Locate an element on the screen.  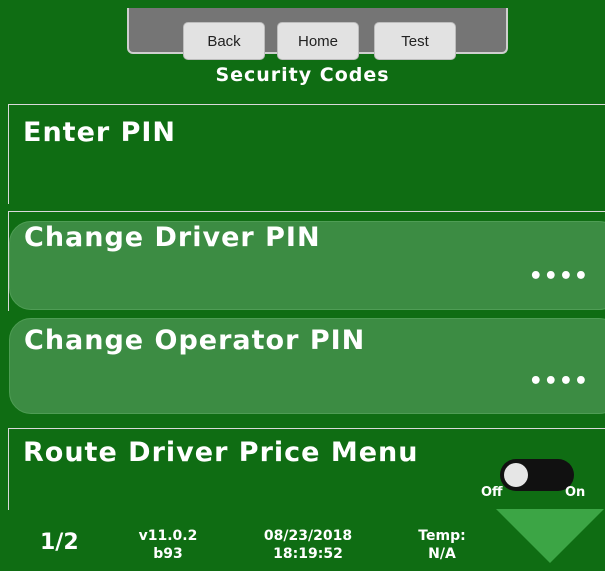
change-operator-pin-label: Change Operator PIN is located at coordinates (195, 340).